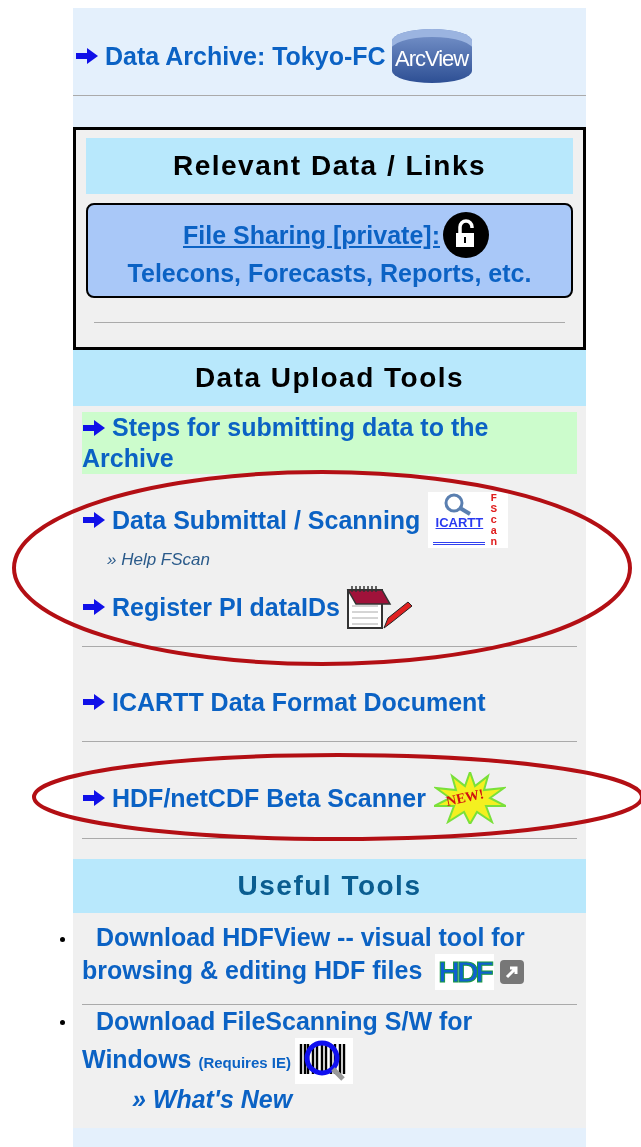  Describe the element at coordinates (354, 1099) in the screenshot. I see `whats-new-link: » What's New` at that location.